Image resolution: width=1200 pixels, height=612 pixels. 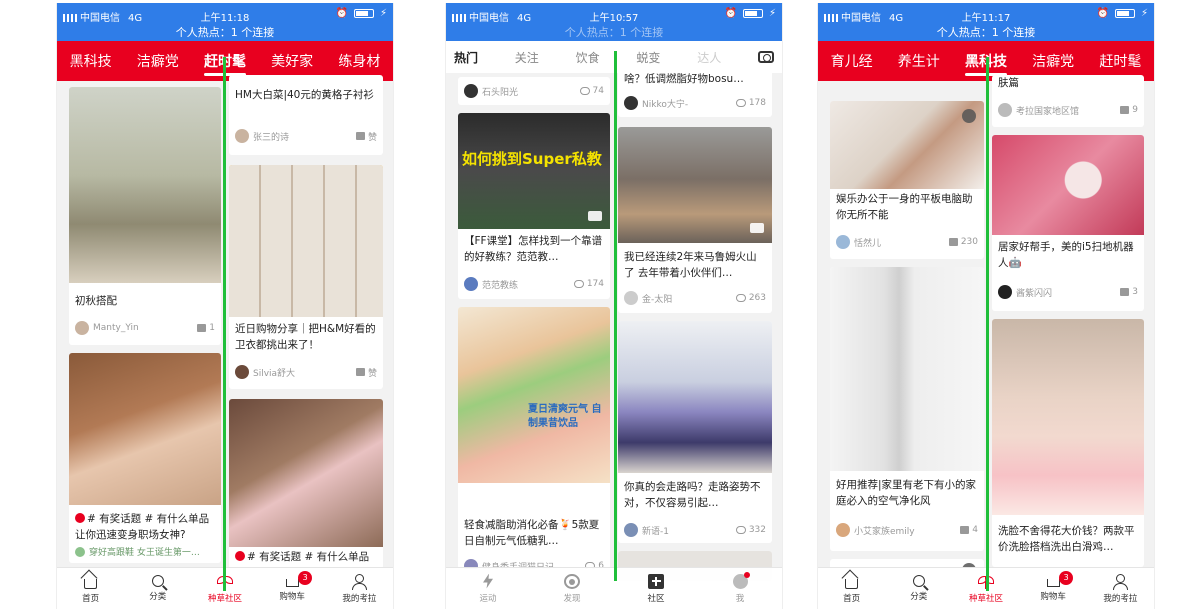 I want to click on nav-workout: 运动, so click(x=488, y=588).